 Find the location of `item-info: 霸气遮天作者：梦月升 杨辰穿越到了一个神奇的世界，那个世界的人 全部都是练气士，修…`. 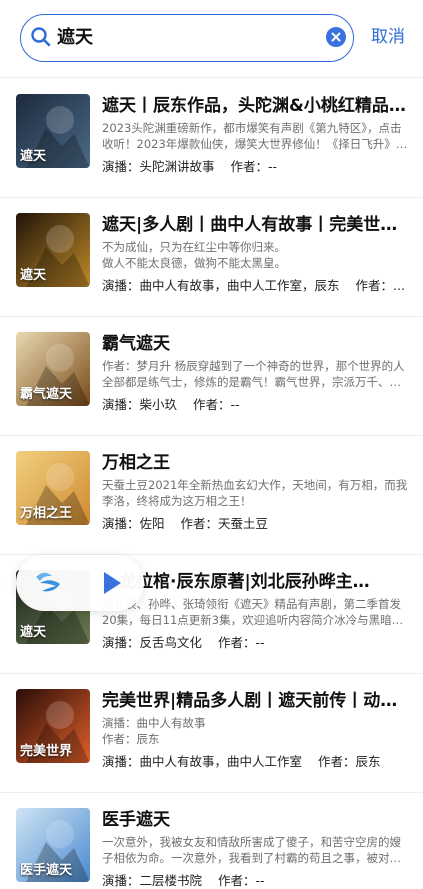

item-info: 霸气遮天作者：梦月升 杨辰穿越到了一个神奇的世界，那个世界的人 全部都是练气士，修… is located at coordinates (255, 372).